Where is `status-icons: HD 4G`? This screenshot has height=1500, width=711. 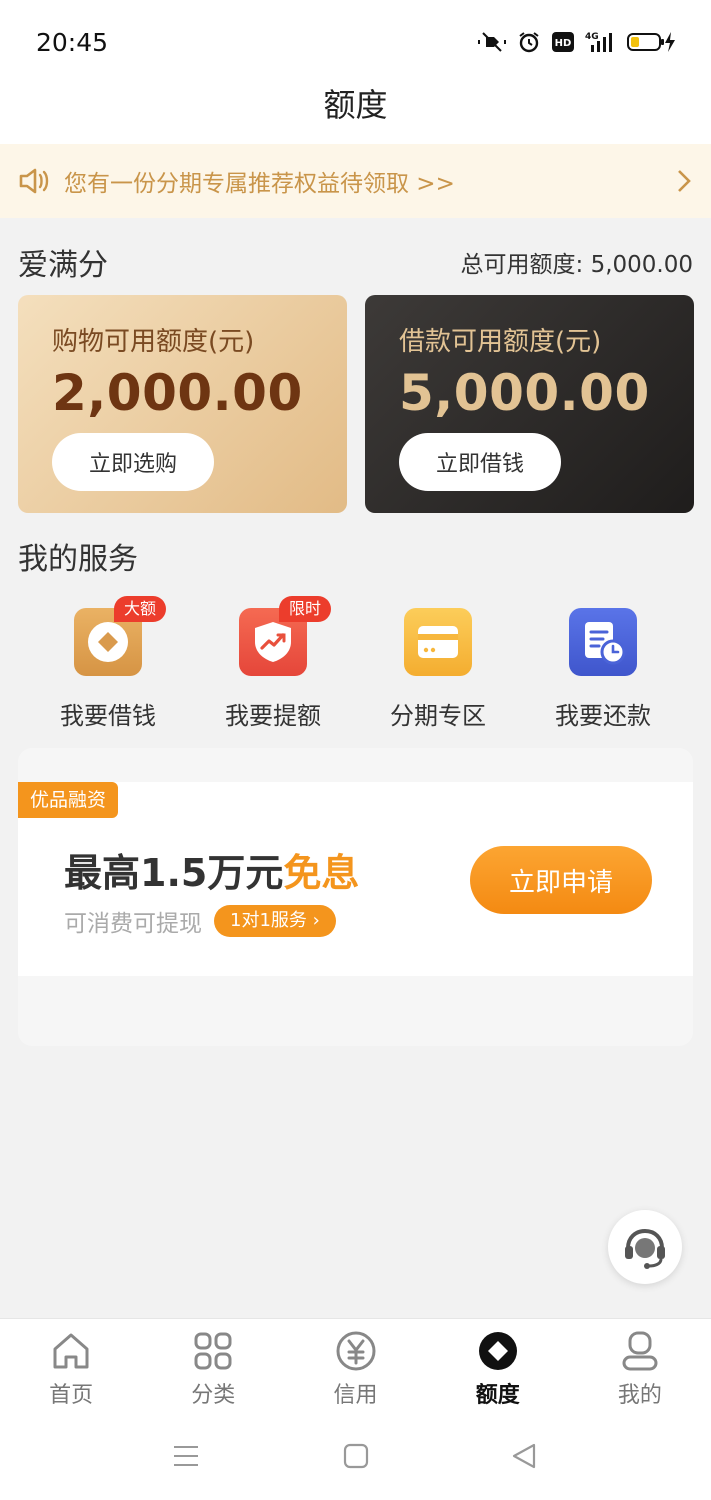 status-icons: HD 4G is located at coordinates (577, 42).